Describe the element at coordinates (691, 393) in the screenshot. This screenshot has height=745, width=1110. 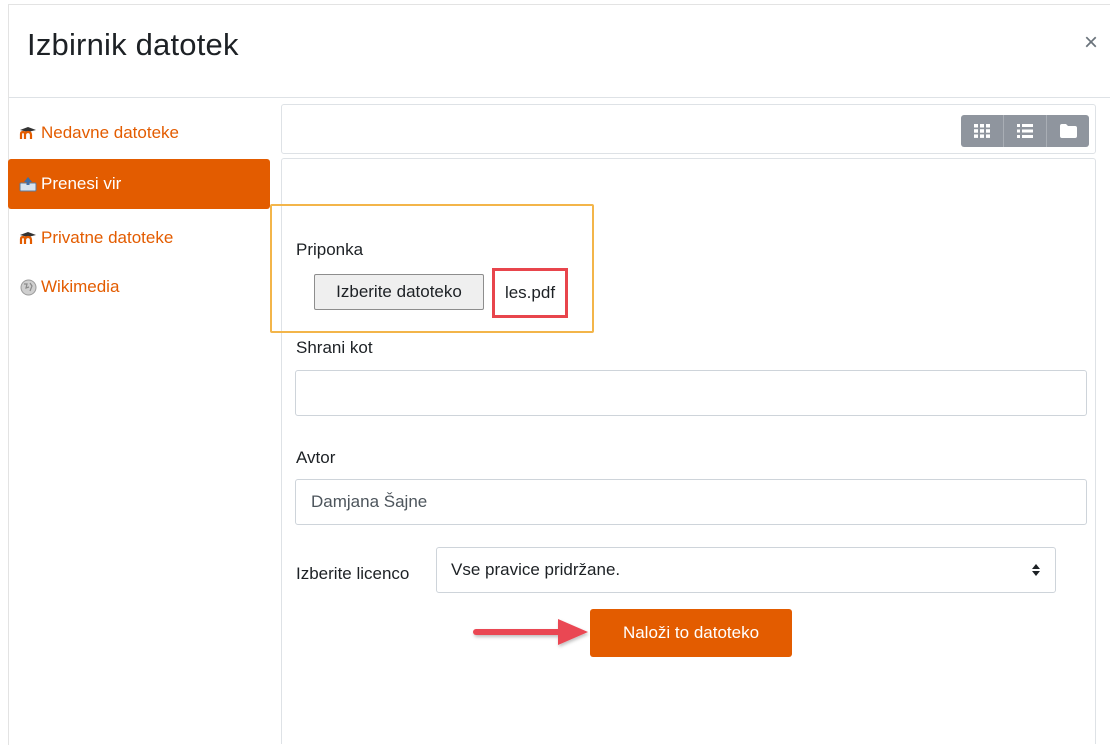
I see `save-as-input` at that location.